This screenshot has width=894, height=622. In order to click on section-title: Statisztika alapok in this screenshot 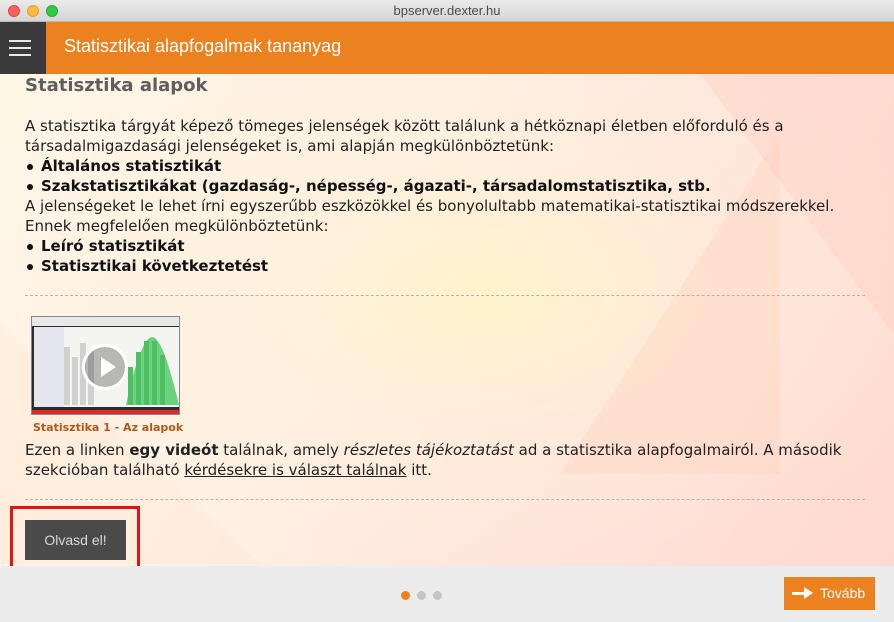, I will do `click(116, 85)`.